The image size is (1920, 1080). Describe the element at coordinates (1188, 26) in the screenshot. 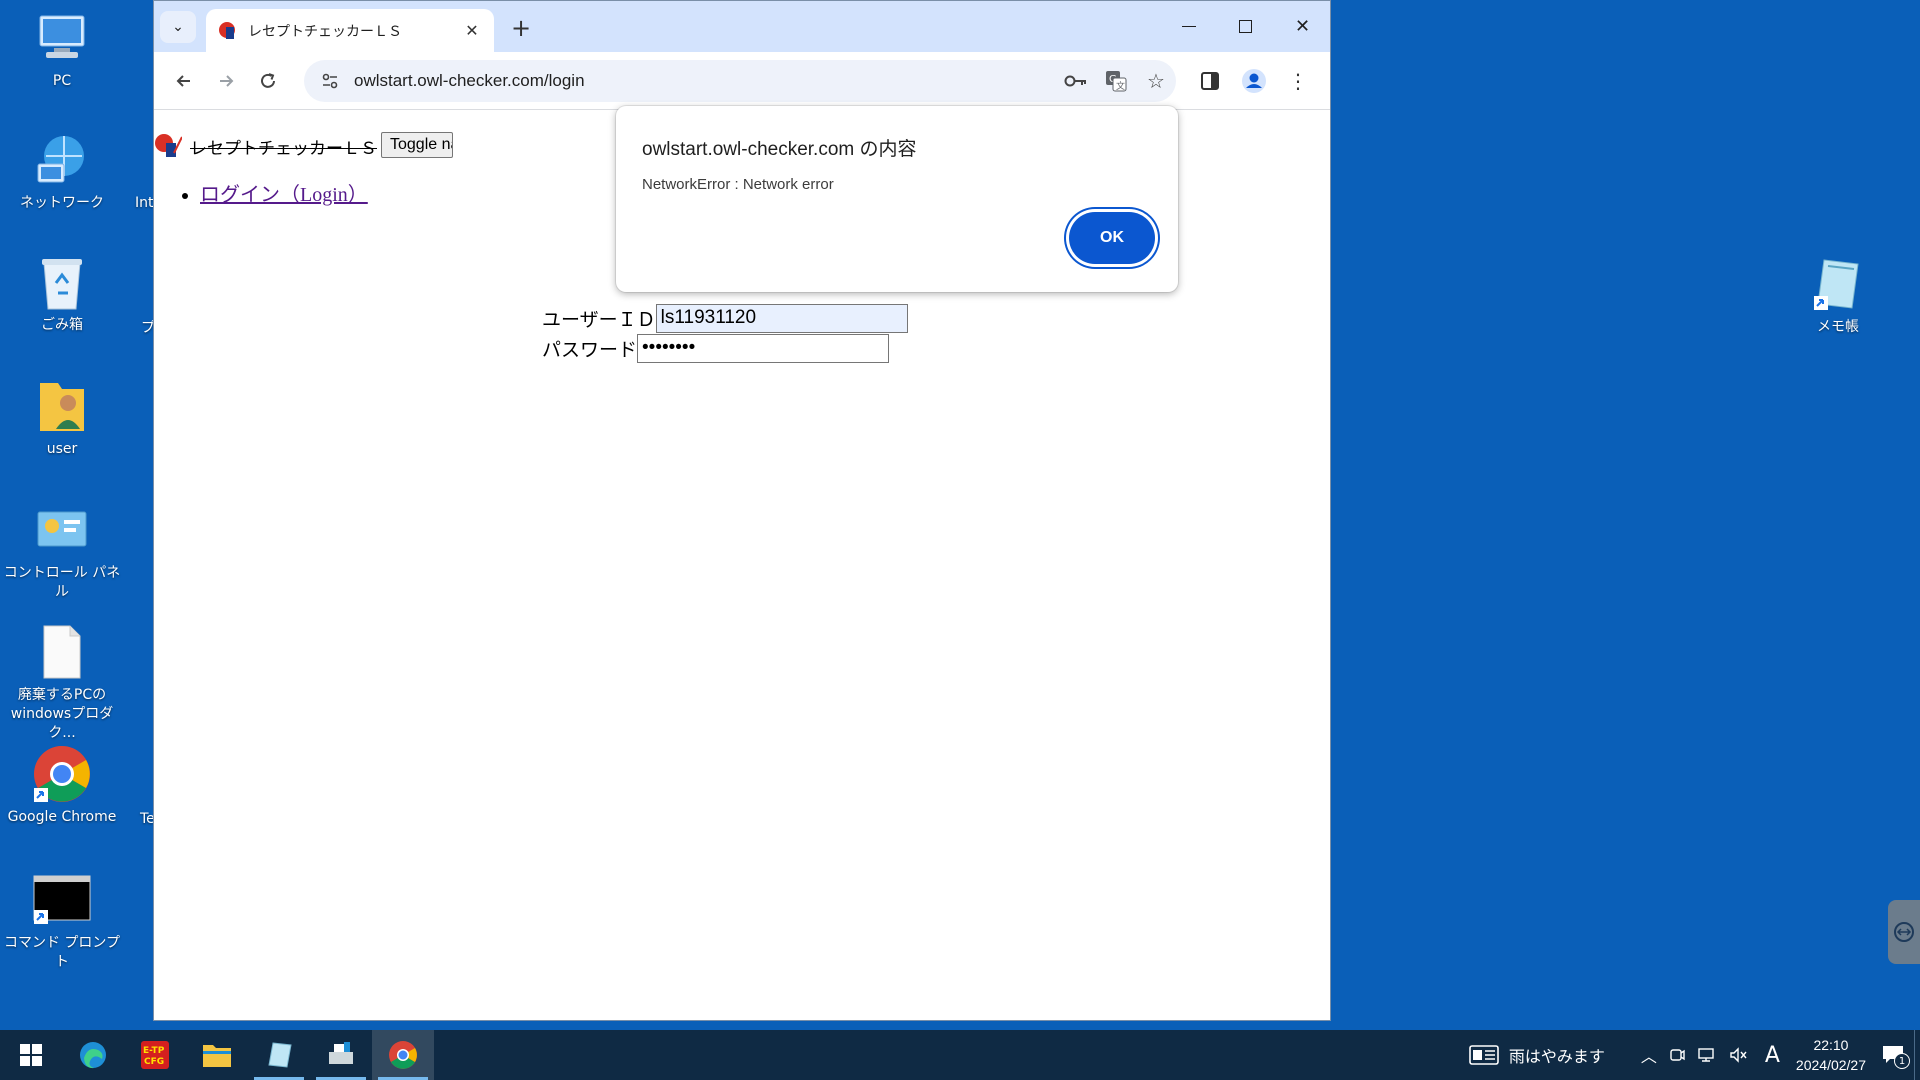

I see `minimize-button` at that location.